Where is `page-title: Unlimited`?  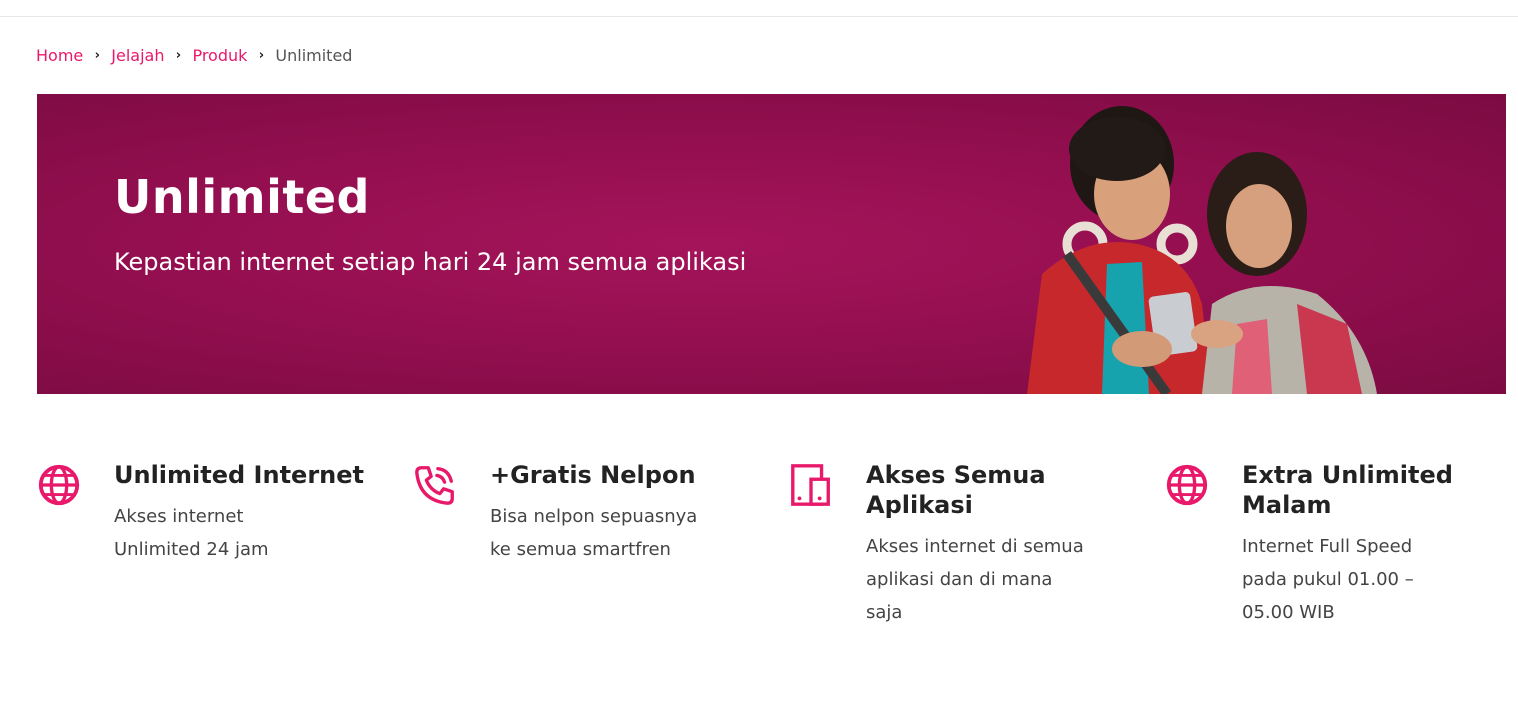
page-title: Unlimited is located at coordinates (242, 197).